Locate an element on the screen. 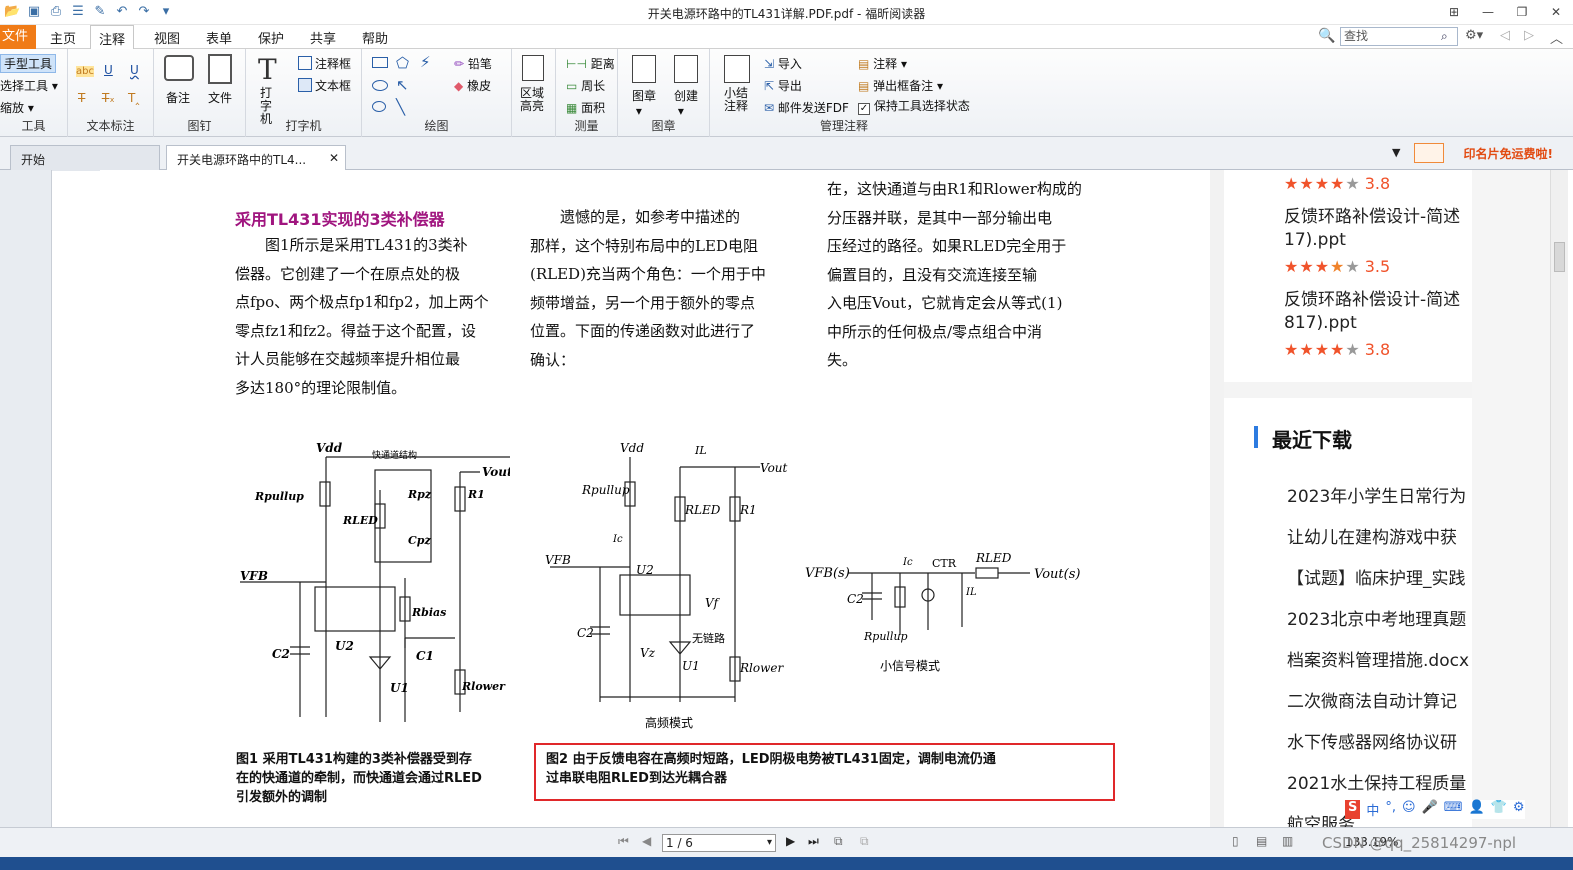 The height and width of the screenshot is (870, 1573). ime-skin-icon: 👕 is located at coordinates (1499, 809).